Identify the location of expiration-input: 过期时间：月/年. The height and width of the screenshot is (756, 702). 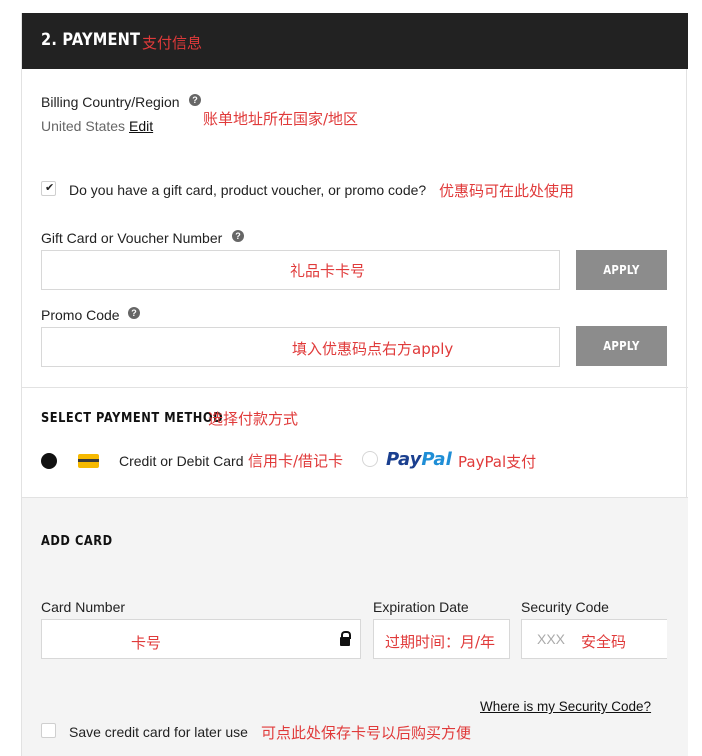
(441, 639).